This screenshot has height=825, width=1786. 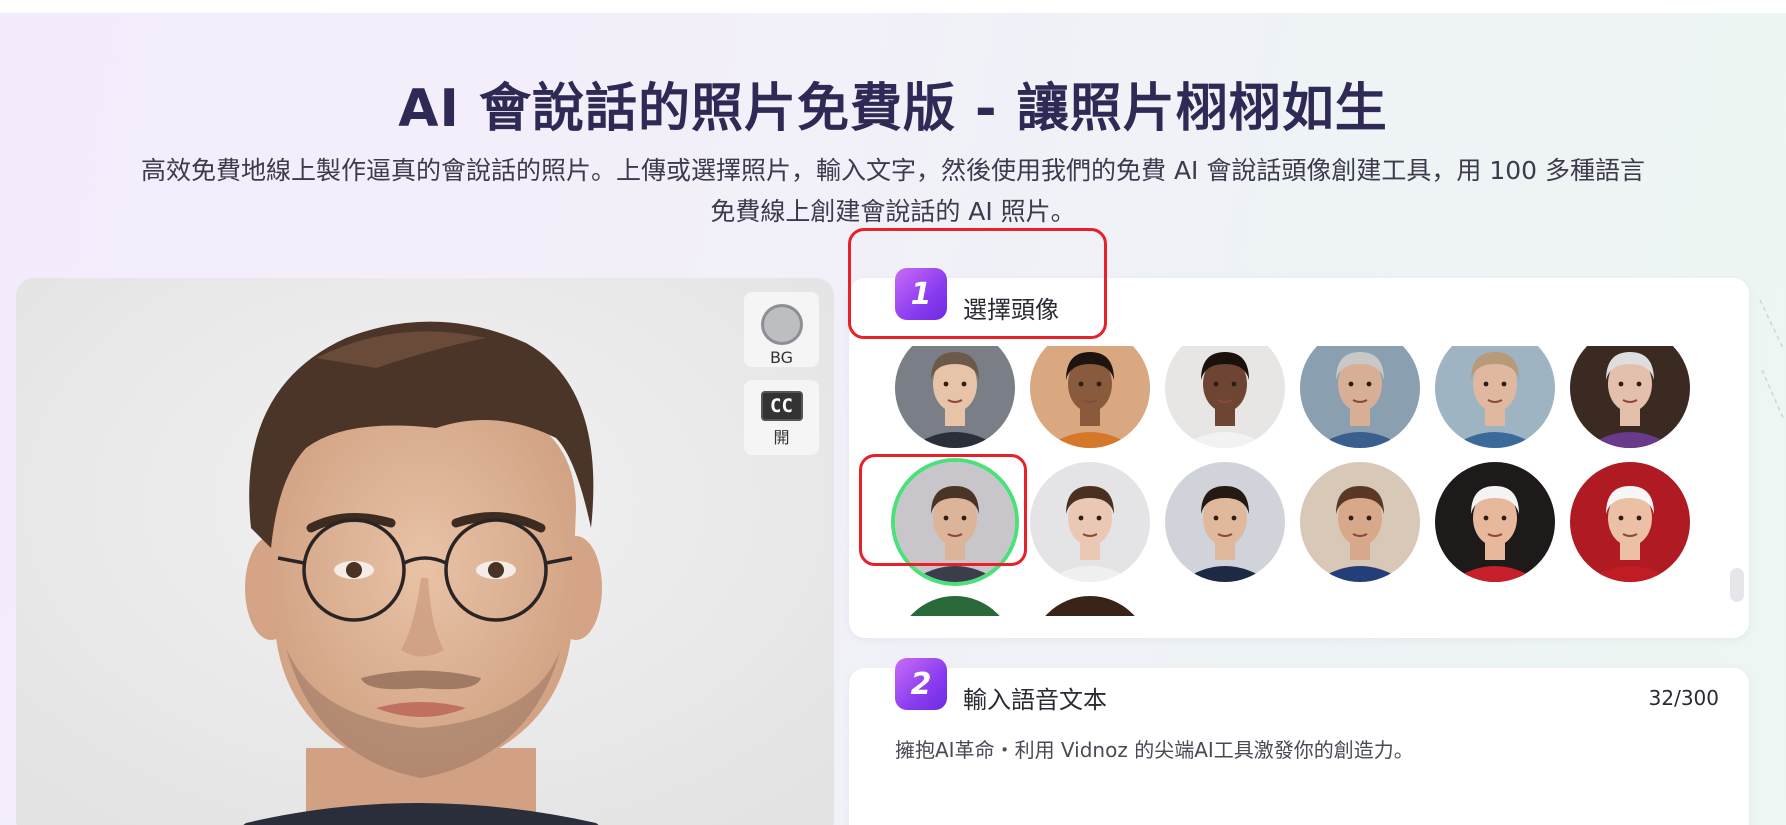 I want to click on avatar-option-santa-old-man, so click(x=1495, y=522).